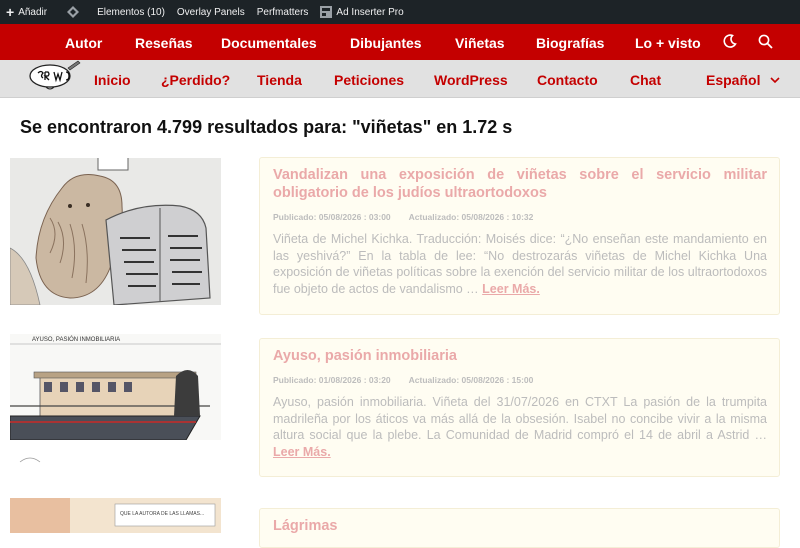 This screenshot has width=800, height=548. What do you see at coordinates (570, 43) in the screenshot?
I see `main-nav-biografias: Biografías` at bounding box center [570, 43].